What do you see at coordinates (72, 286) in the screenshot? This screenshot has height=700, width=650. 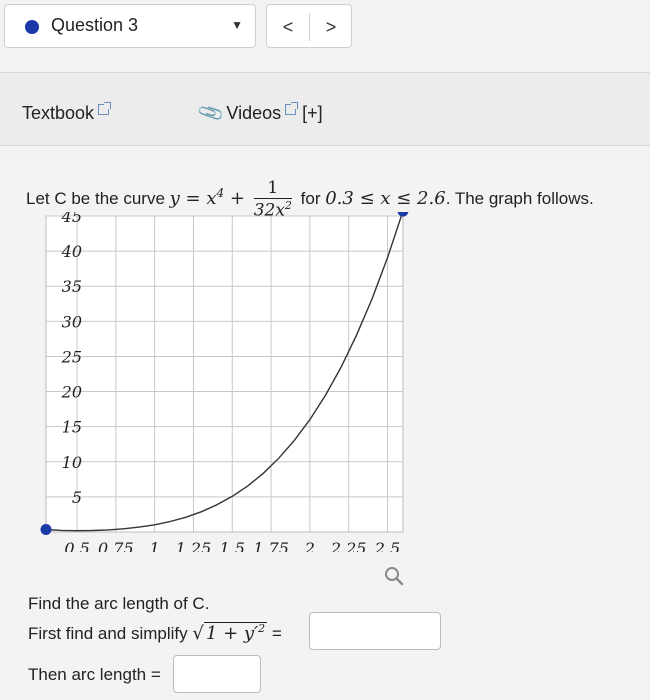 I see `y-tick-label: 35` at bounding box center [72, 286].